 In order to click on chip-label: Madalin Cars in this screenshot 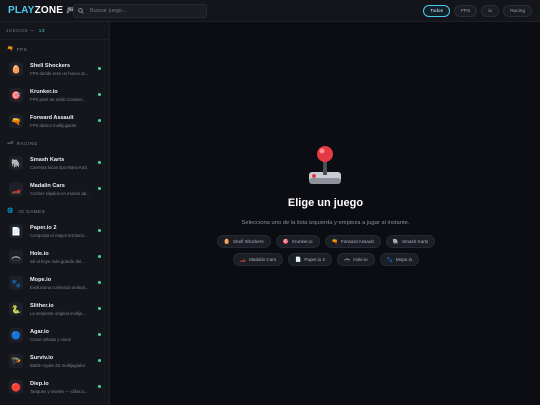, I will do `click(263, 259)`.